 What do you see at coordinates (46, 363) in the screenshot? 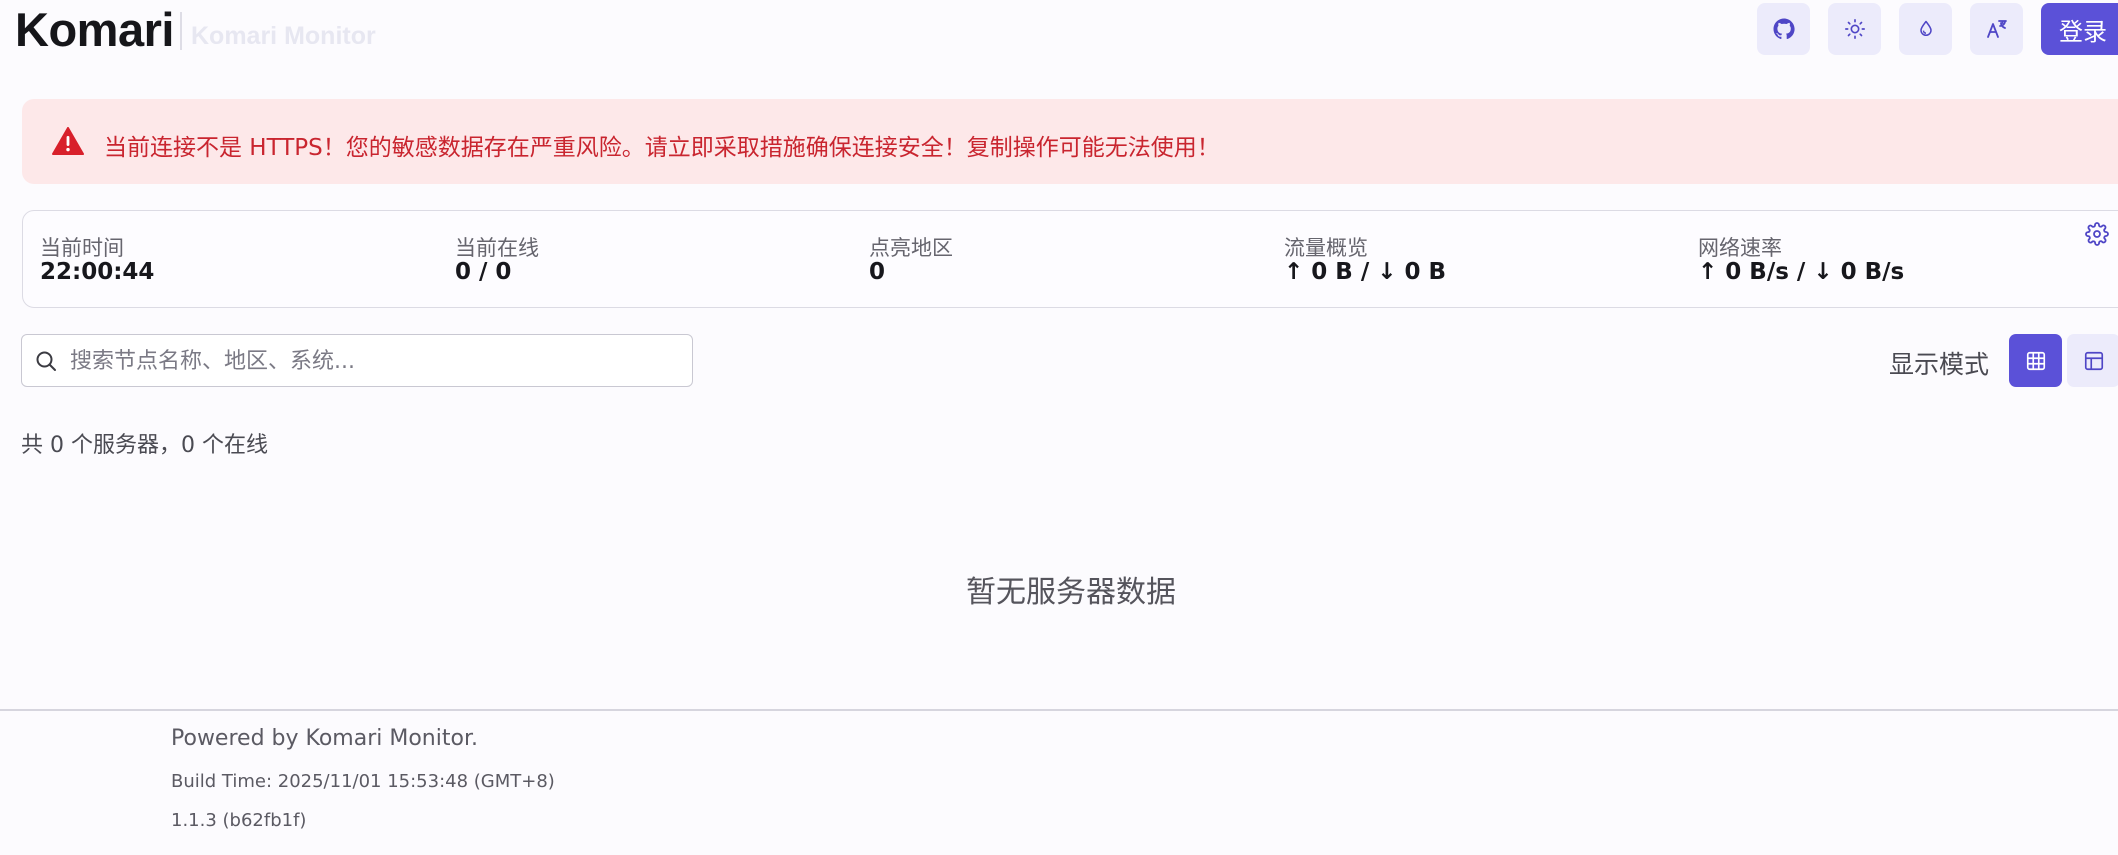
I see `search-icon` at bounding box center [46, 363].